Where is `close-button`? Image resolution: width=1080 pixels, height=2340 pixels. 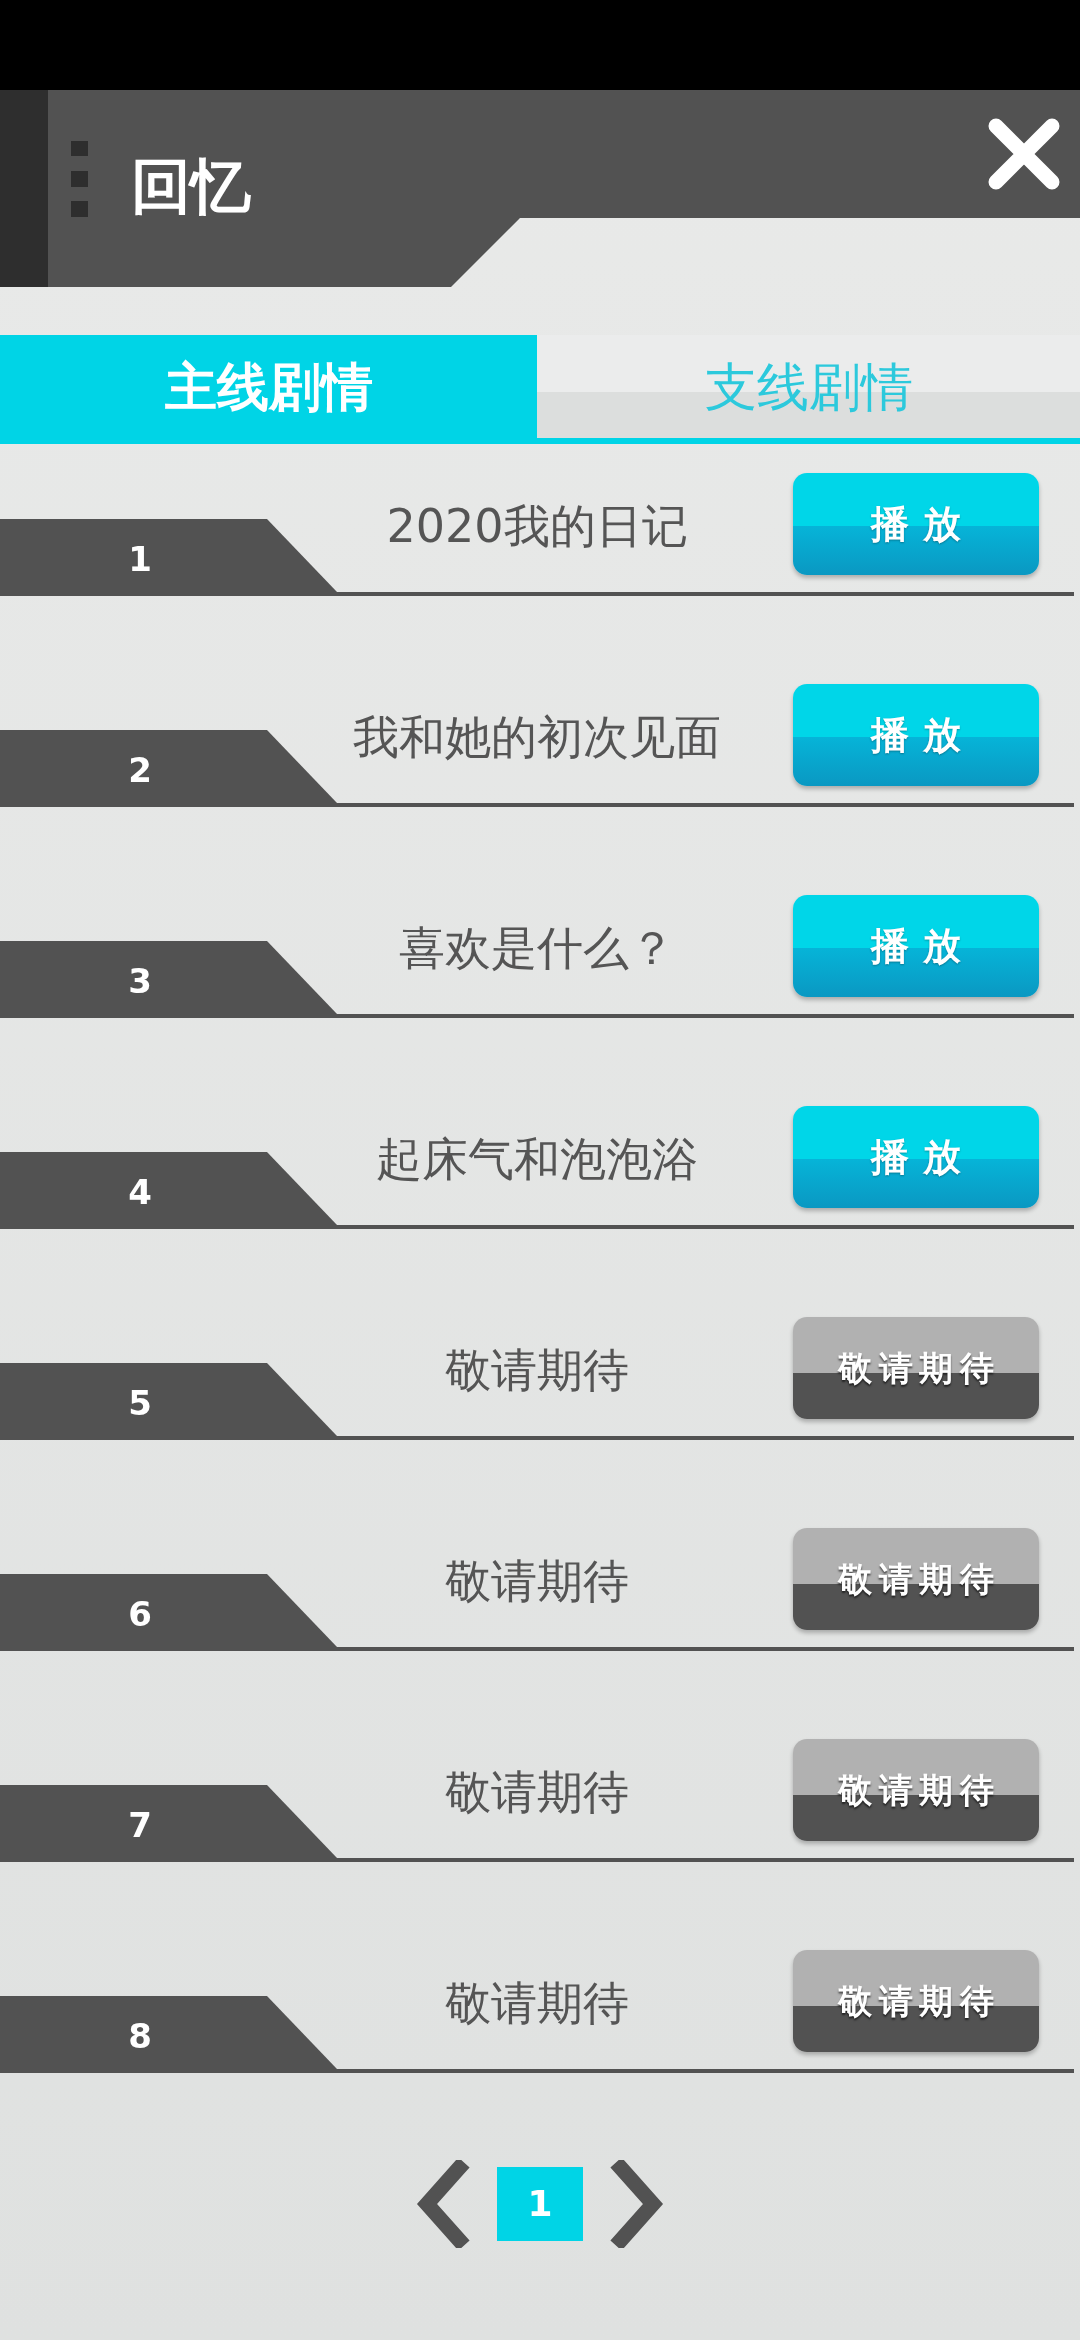 close-button is located at coordinates (1024, 154).